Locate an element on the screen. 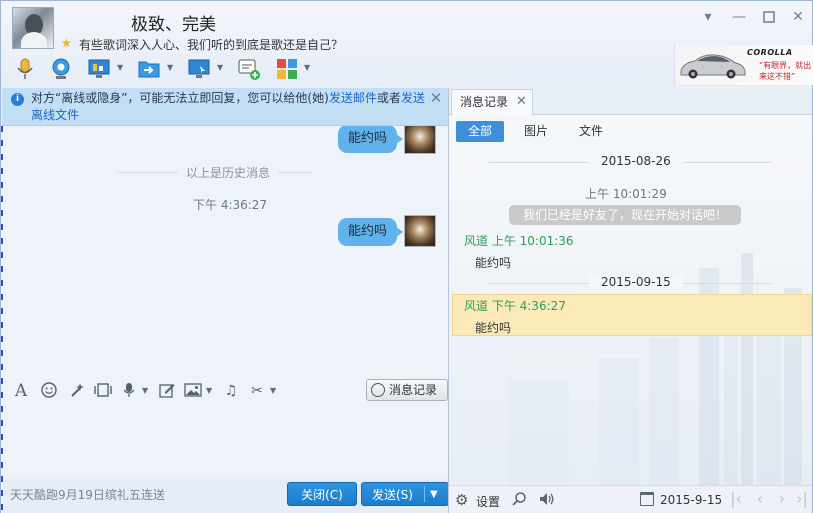 The height and width of the screenshot is (513, 813). system-time: 上午 10:01:29 is located at coordinates (626, 194).